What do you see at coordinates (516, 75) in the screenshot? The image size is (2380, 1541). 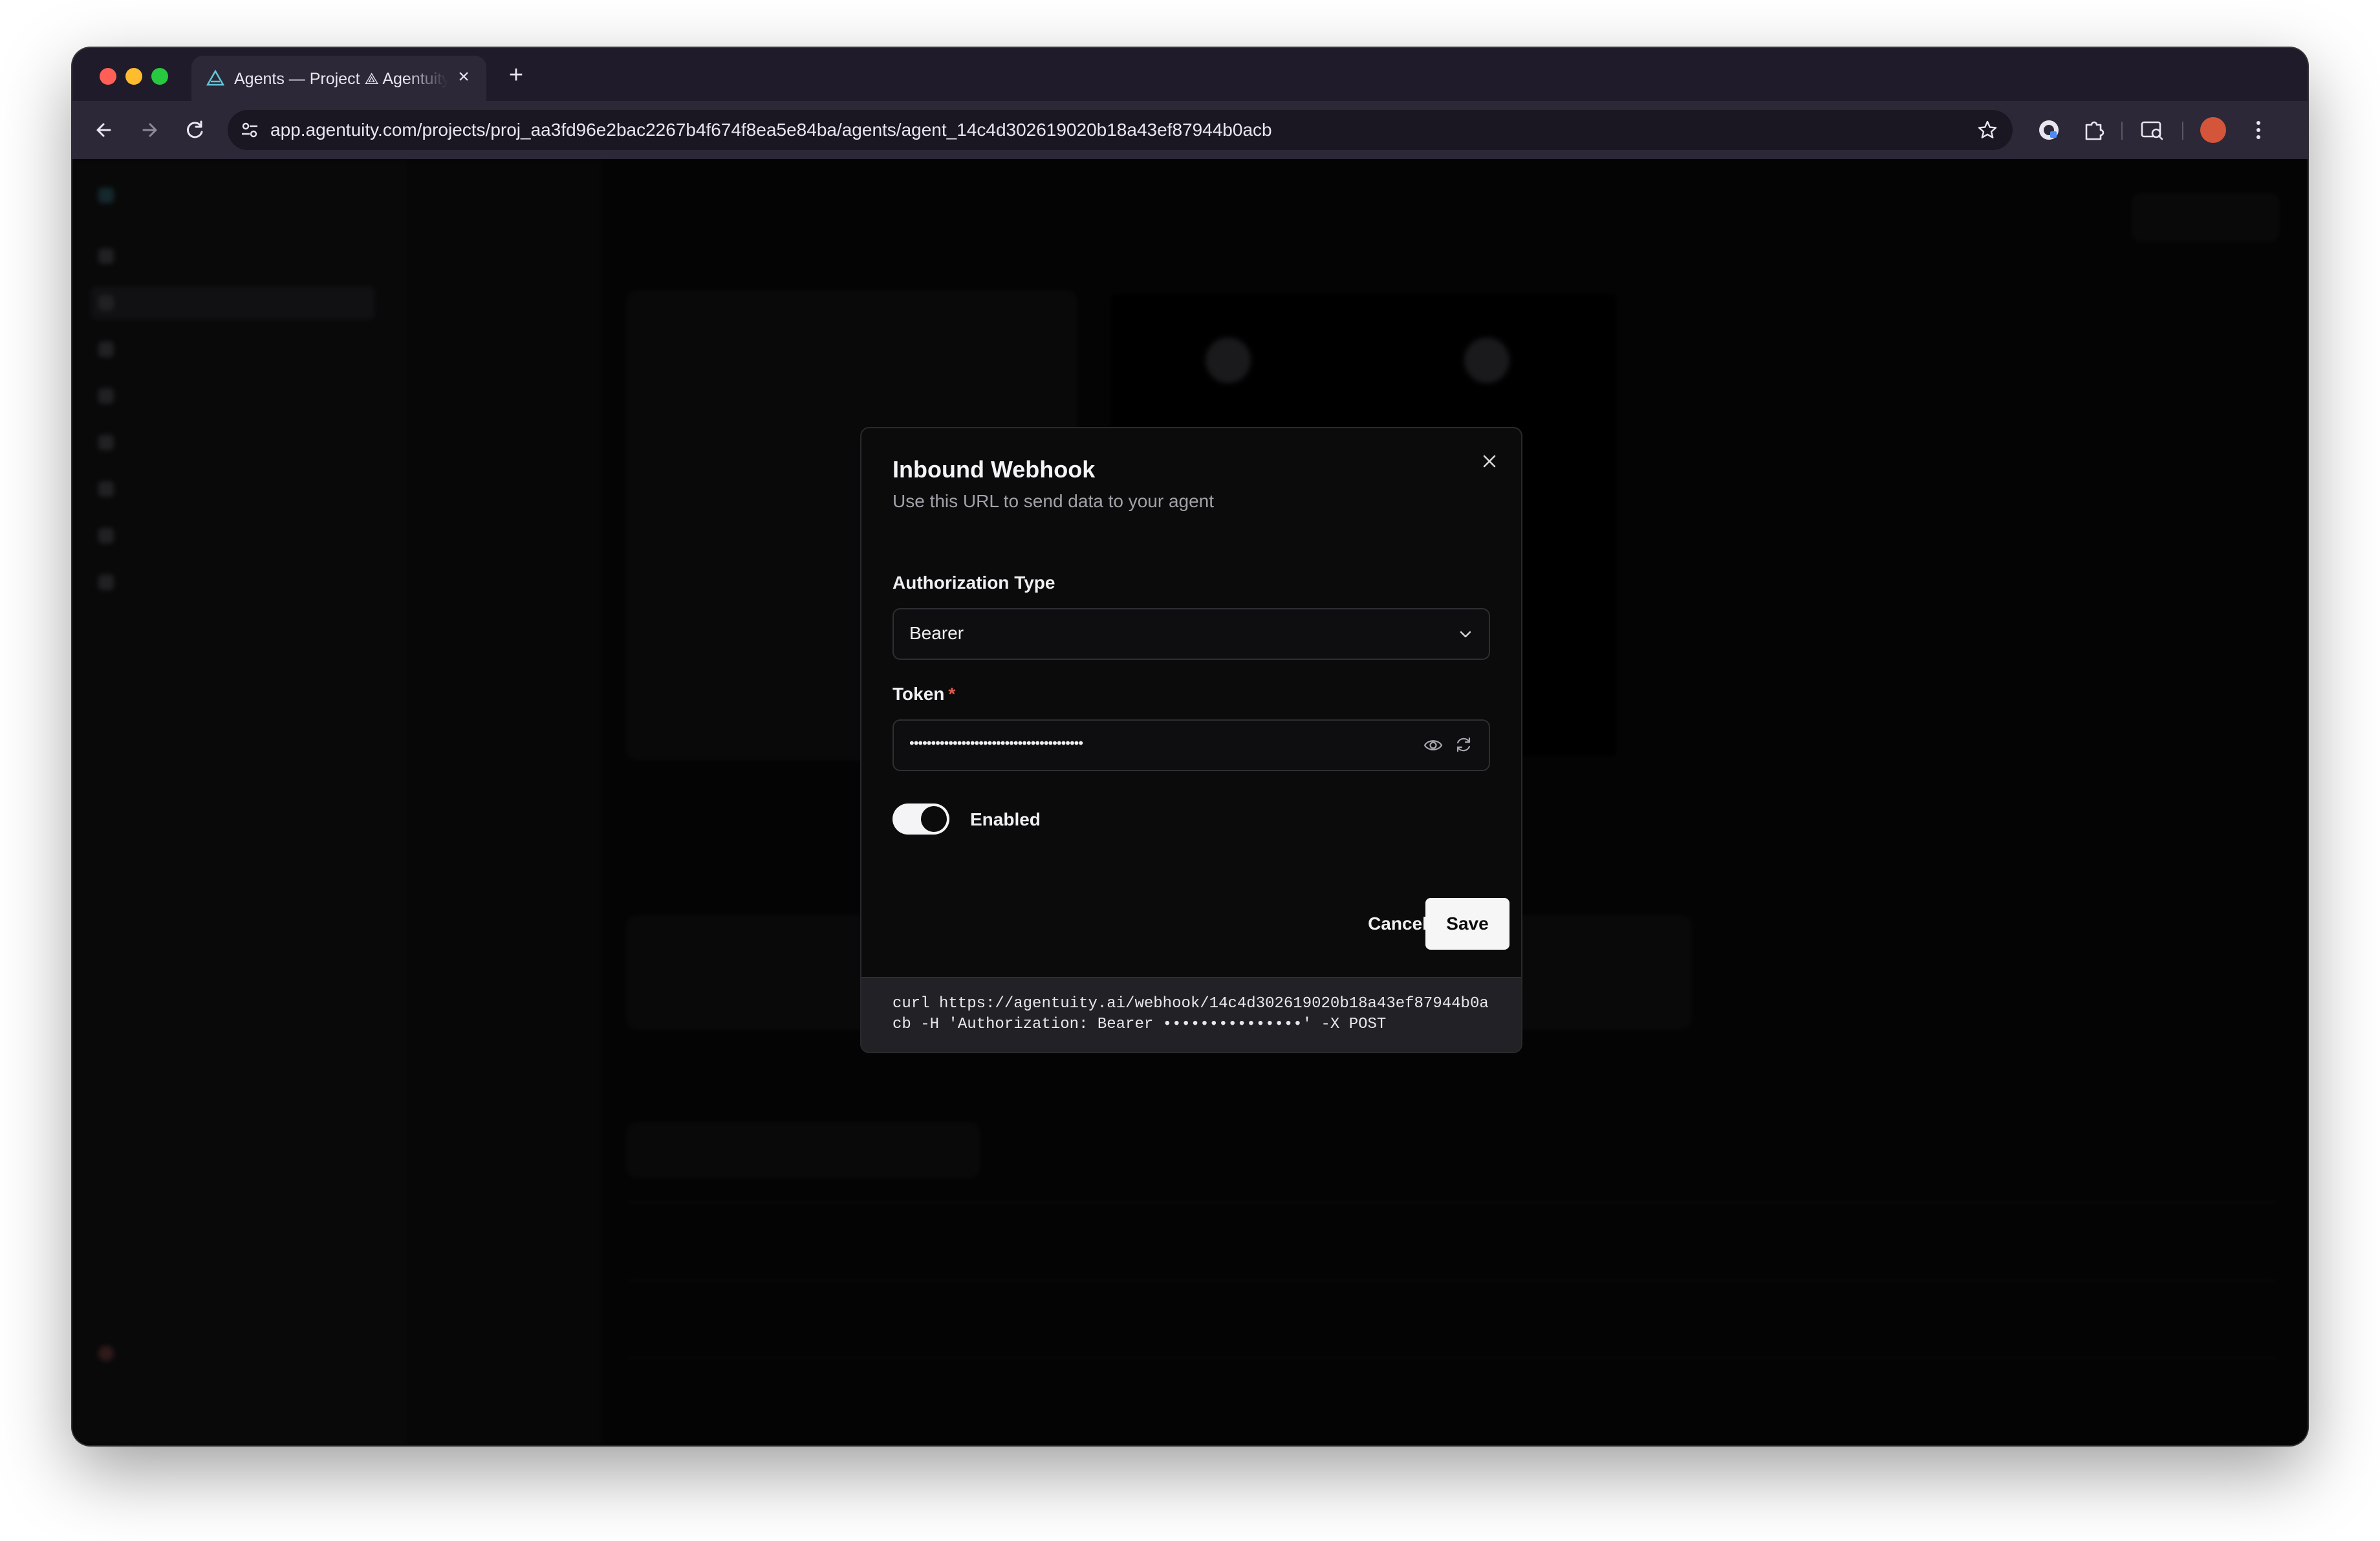 I see `new-tab-icon: +` at bounding box center [516, 75].